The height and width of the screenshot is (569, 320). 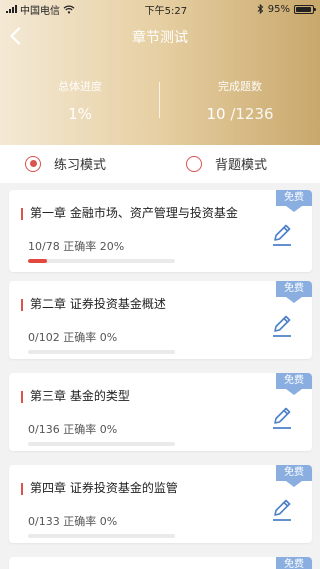 What do you see at coordinates (76, 246) in the screenshot?
I see `chapter-stats: 10/78 正确率 20%` at bounding box center [76, 246].